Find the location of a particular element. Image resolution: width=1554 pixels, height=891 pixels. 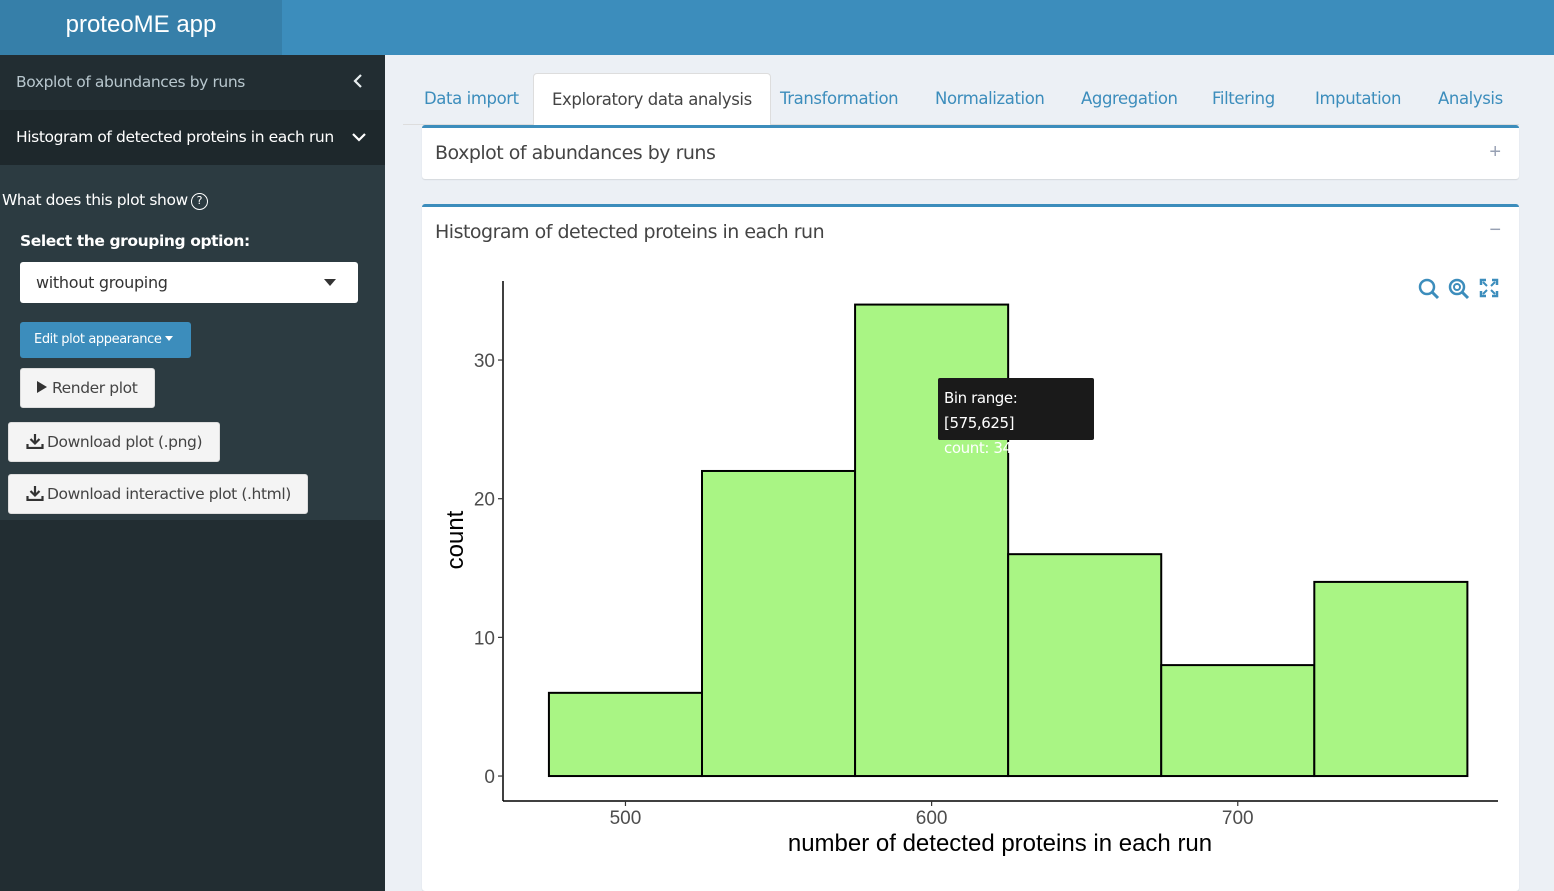

edit-plot-appearance-button: Edit plot appearance is located at coordinates (105, 340).